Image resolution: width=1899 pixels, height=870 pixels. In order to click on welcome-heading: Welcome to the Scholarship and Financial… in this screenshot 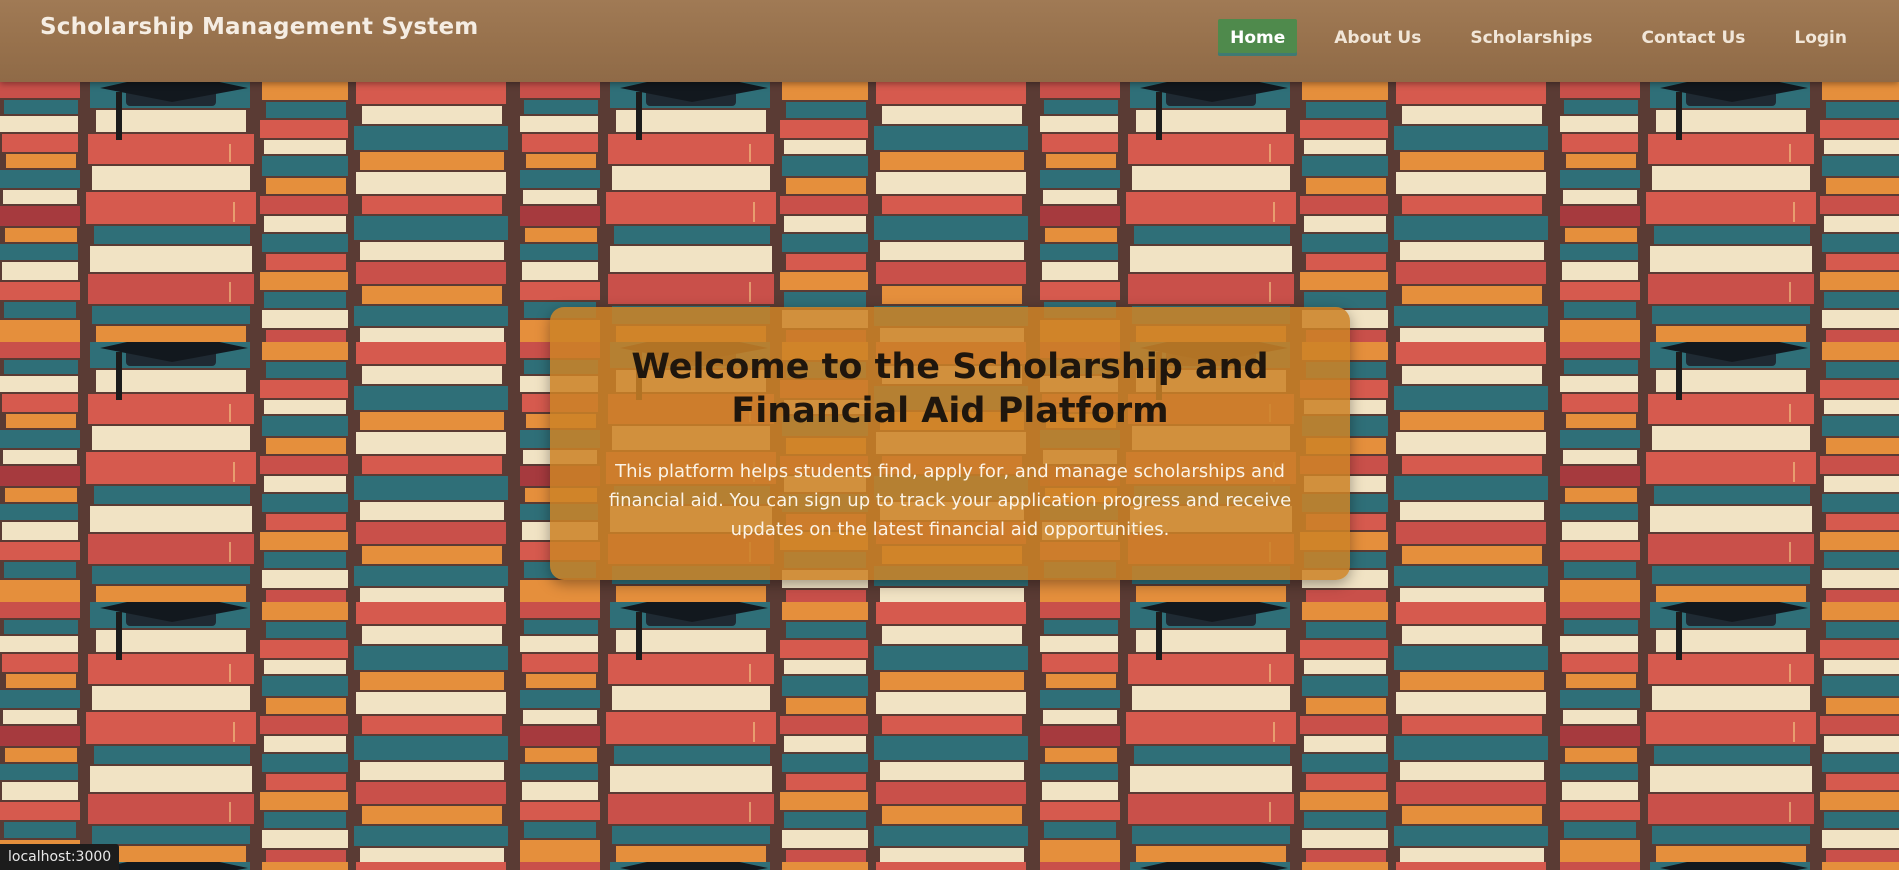, I will do `click(950, 389)`.